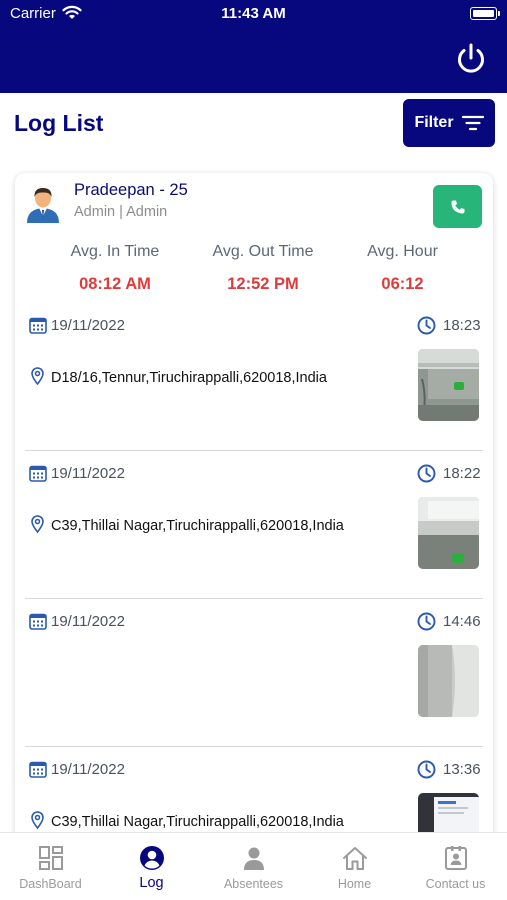 Image resolution: width=507 pixels, height=900 pixels. What do you see at coordinates (472, 123) in the screenshot?
I see `filter-icon` at bounding box center [472, 123].